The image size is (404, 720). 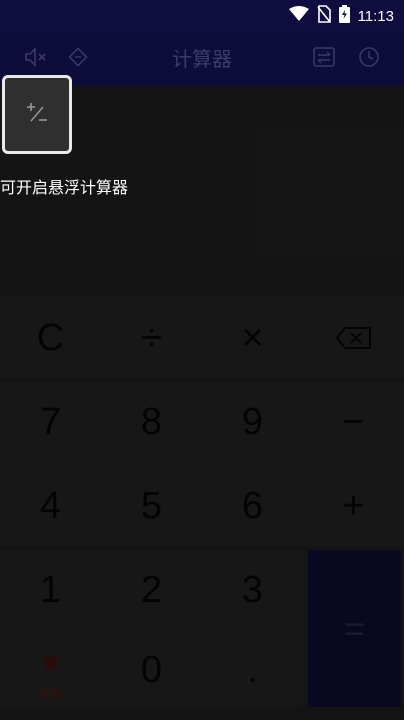 I want to click on rotate-icon, so click(x=78, y=59).